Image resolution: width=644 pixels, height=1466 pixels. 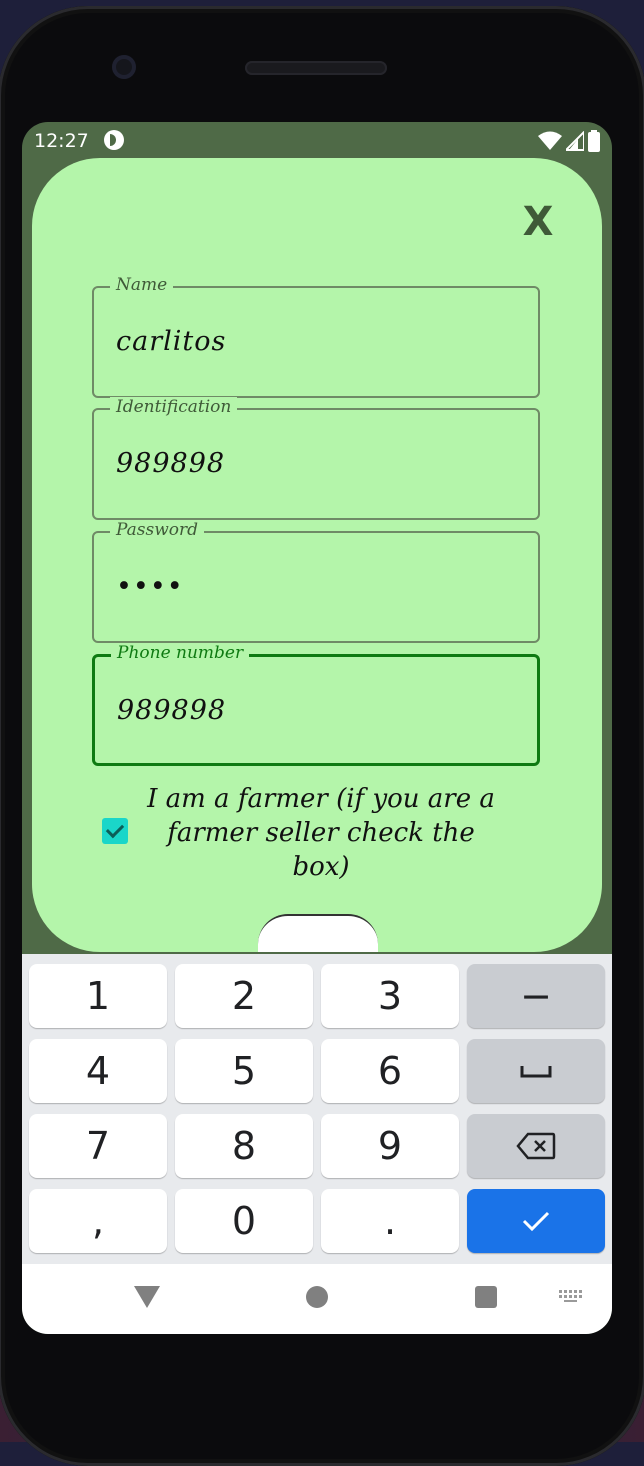 I want to click on phone-number-field-label: Phone number, so click(x=180, y=653).